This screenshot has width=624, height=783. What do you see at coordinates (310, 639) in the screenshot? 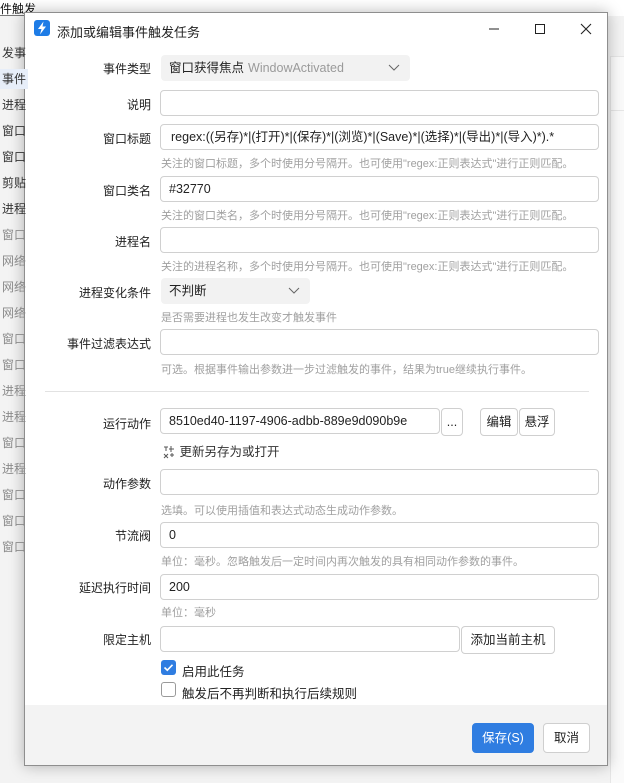
I see `host-input` at bounding box center [310, 639].